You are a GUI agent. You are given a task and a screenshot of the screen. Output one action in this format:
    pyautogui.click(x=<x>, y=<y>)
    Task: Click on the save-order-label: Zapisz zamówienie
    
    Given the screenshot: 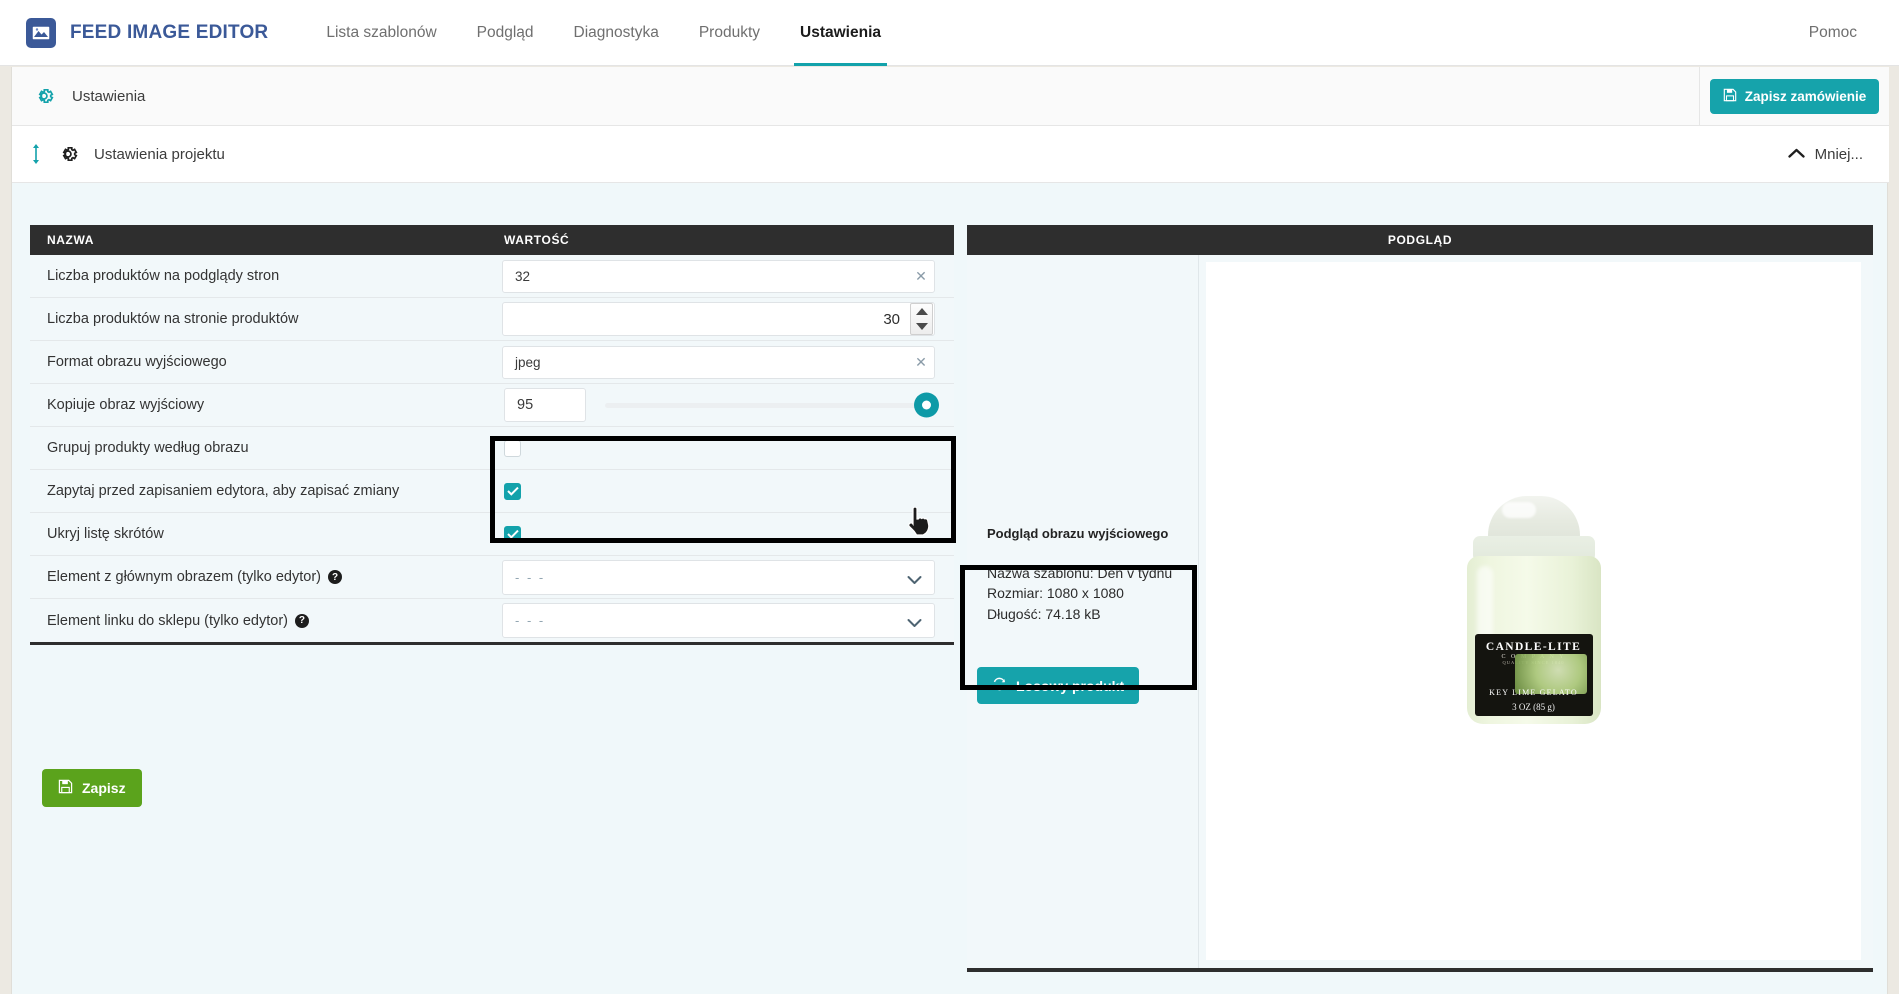 What is the action you would take?
    pyautogui.click(x=1805, y=96)
    